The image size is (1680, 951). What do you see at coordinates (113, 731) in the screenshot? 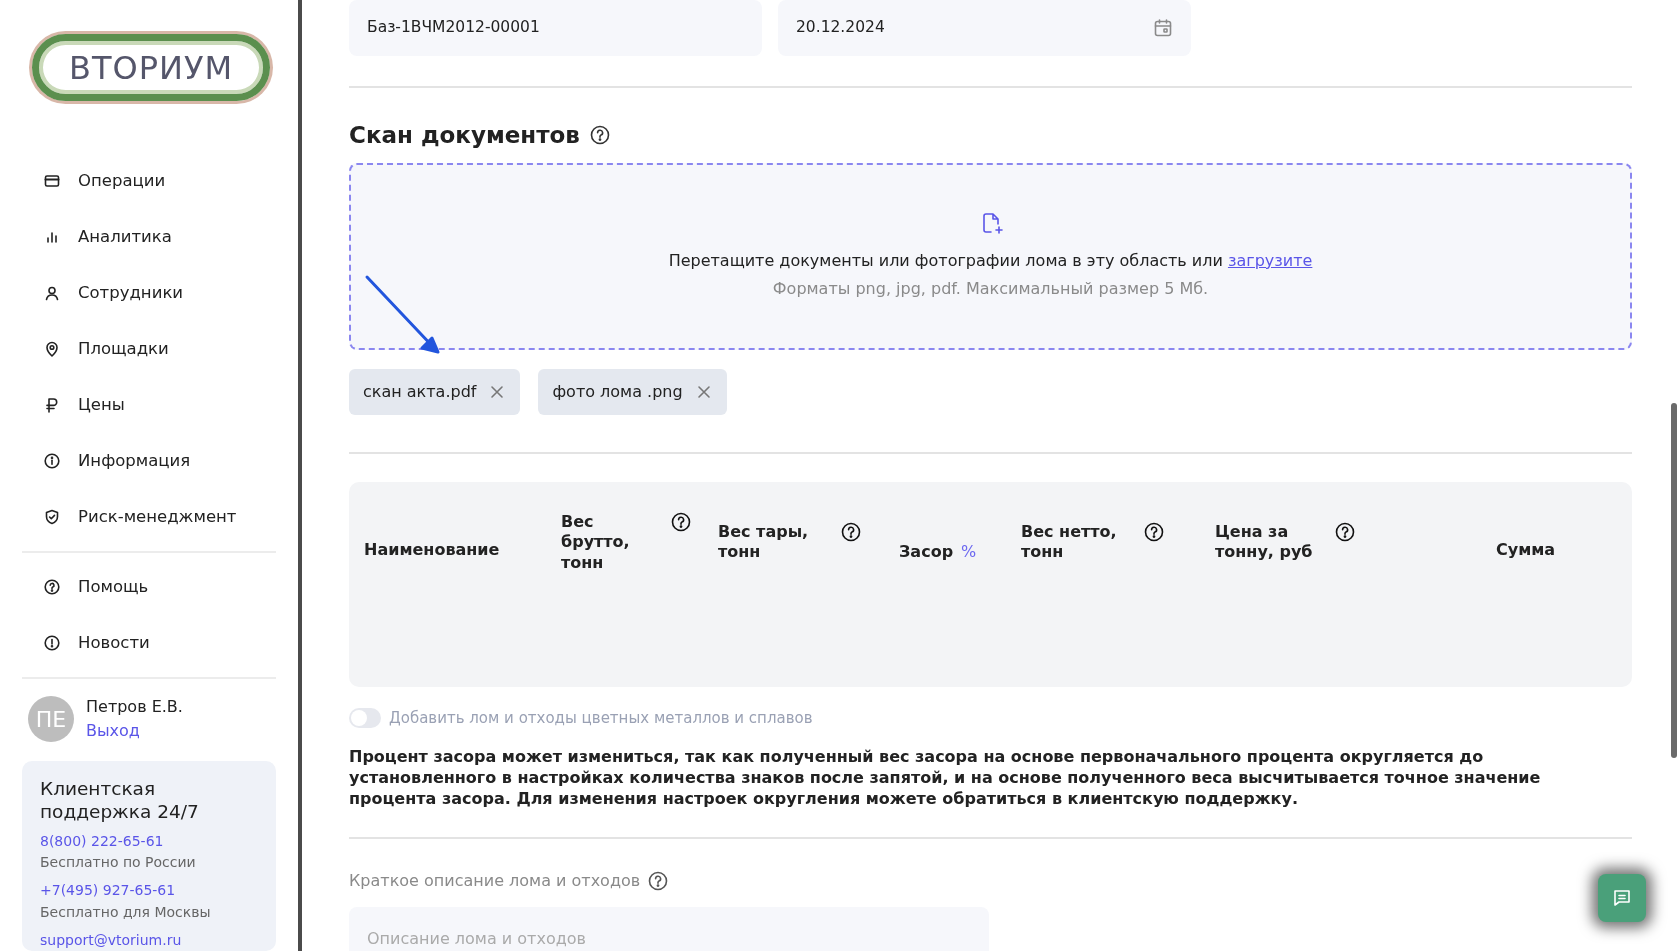
I see `logout-link: Выход` at bounding box center [113, 731].